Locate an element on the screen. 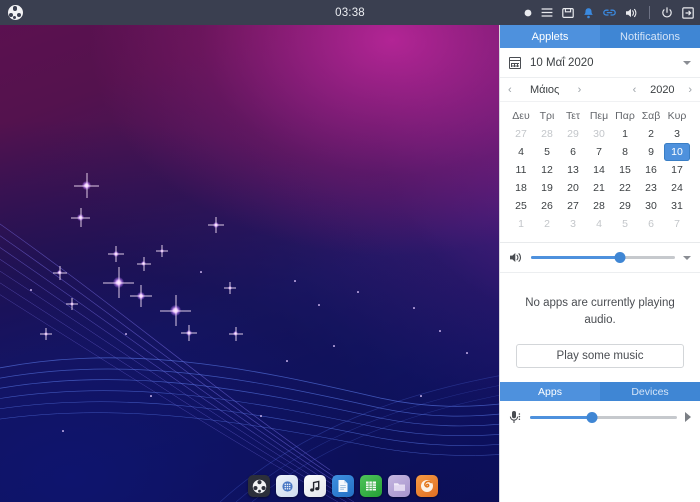 This screenshot has height=502, width=700. calendar-day-today: 10 is located at coordinates (677, 152).